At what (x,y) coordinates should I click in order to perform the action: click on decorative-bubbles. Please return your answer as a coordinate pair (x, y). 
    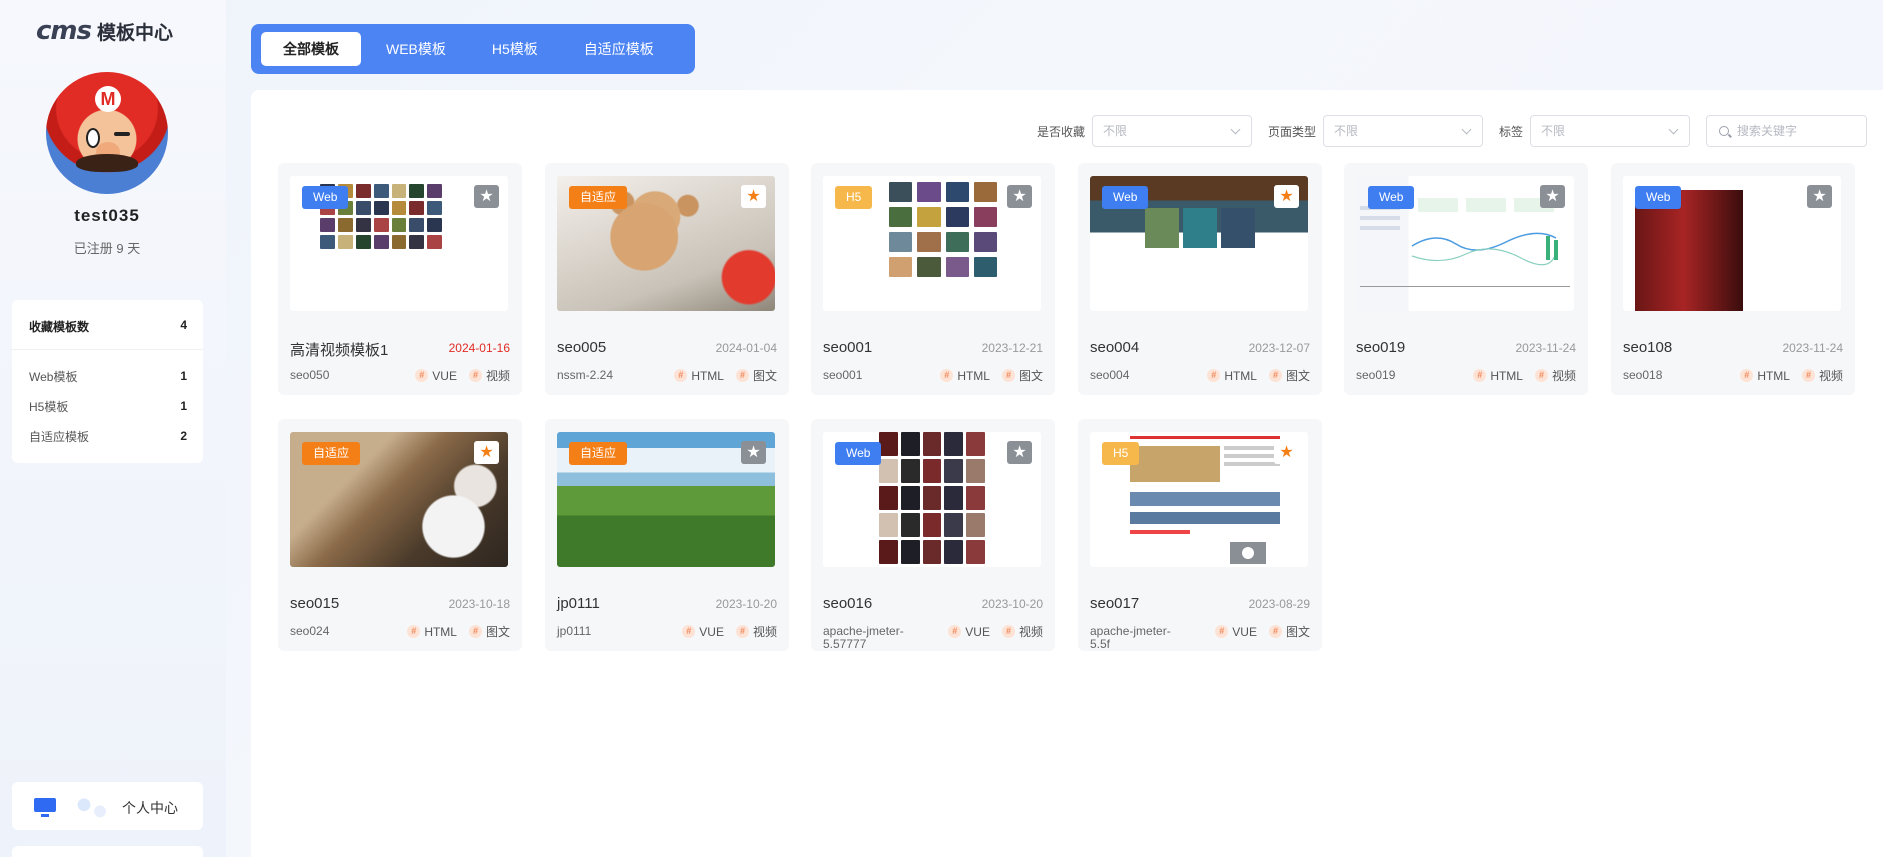
    Looking at the image, I should click on (92, 807).